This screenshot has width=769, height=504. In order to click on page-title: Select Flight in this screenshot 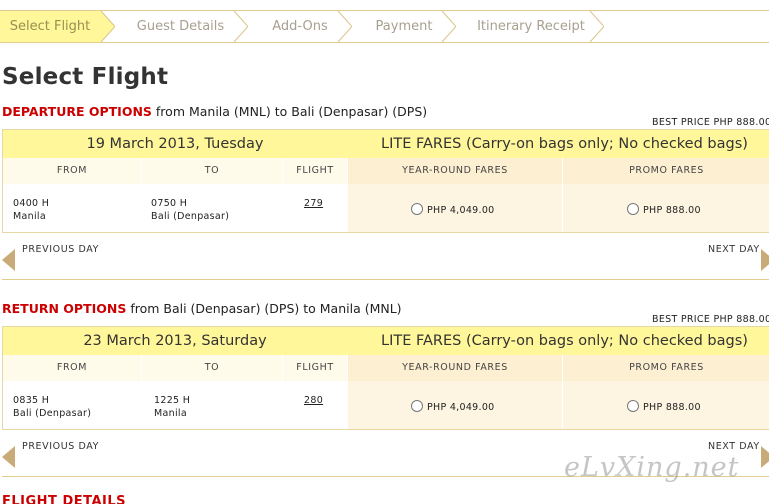, I will do `click(85, 77)`.